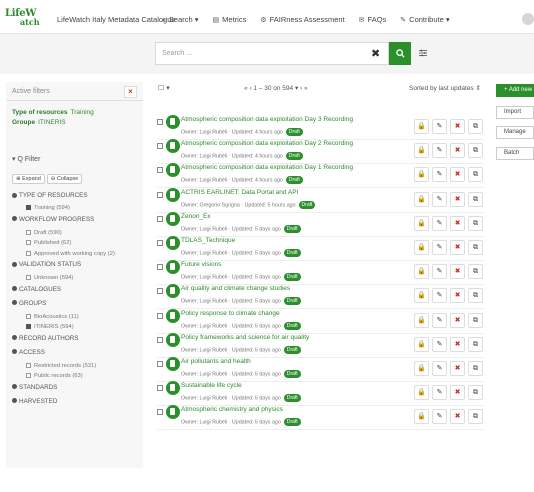 Image resolution: width=534 pixels, height=492 pixels. Describe the element at coordinates (515, 132) in the screenshot. I see `right-action-button: Manage` at that location.